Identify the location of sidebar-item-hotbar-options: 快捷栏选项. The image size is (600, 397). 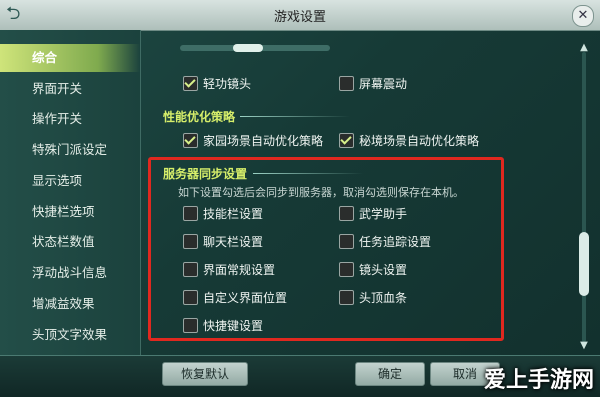
(70, 212).